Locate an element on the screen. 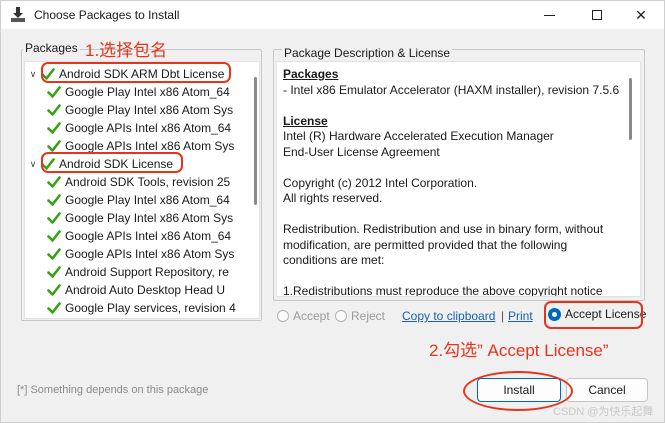 The image size is (665, 423). accept-radio: Accept is located at coordinates (303, 316).